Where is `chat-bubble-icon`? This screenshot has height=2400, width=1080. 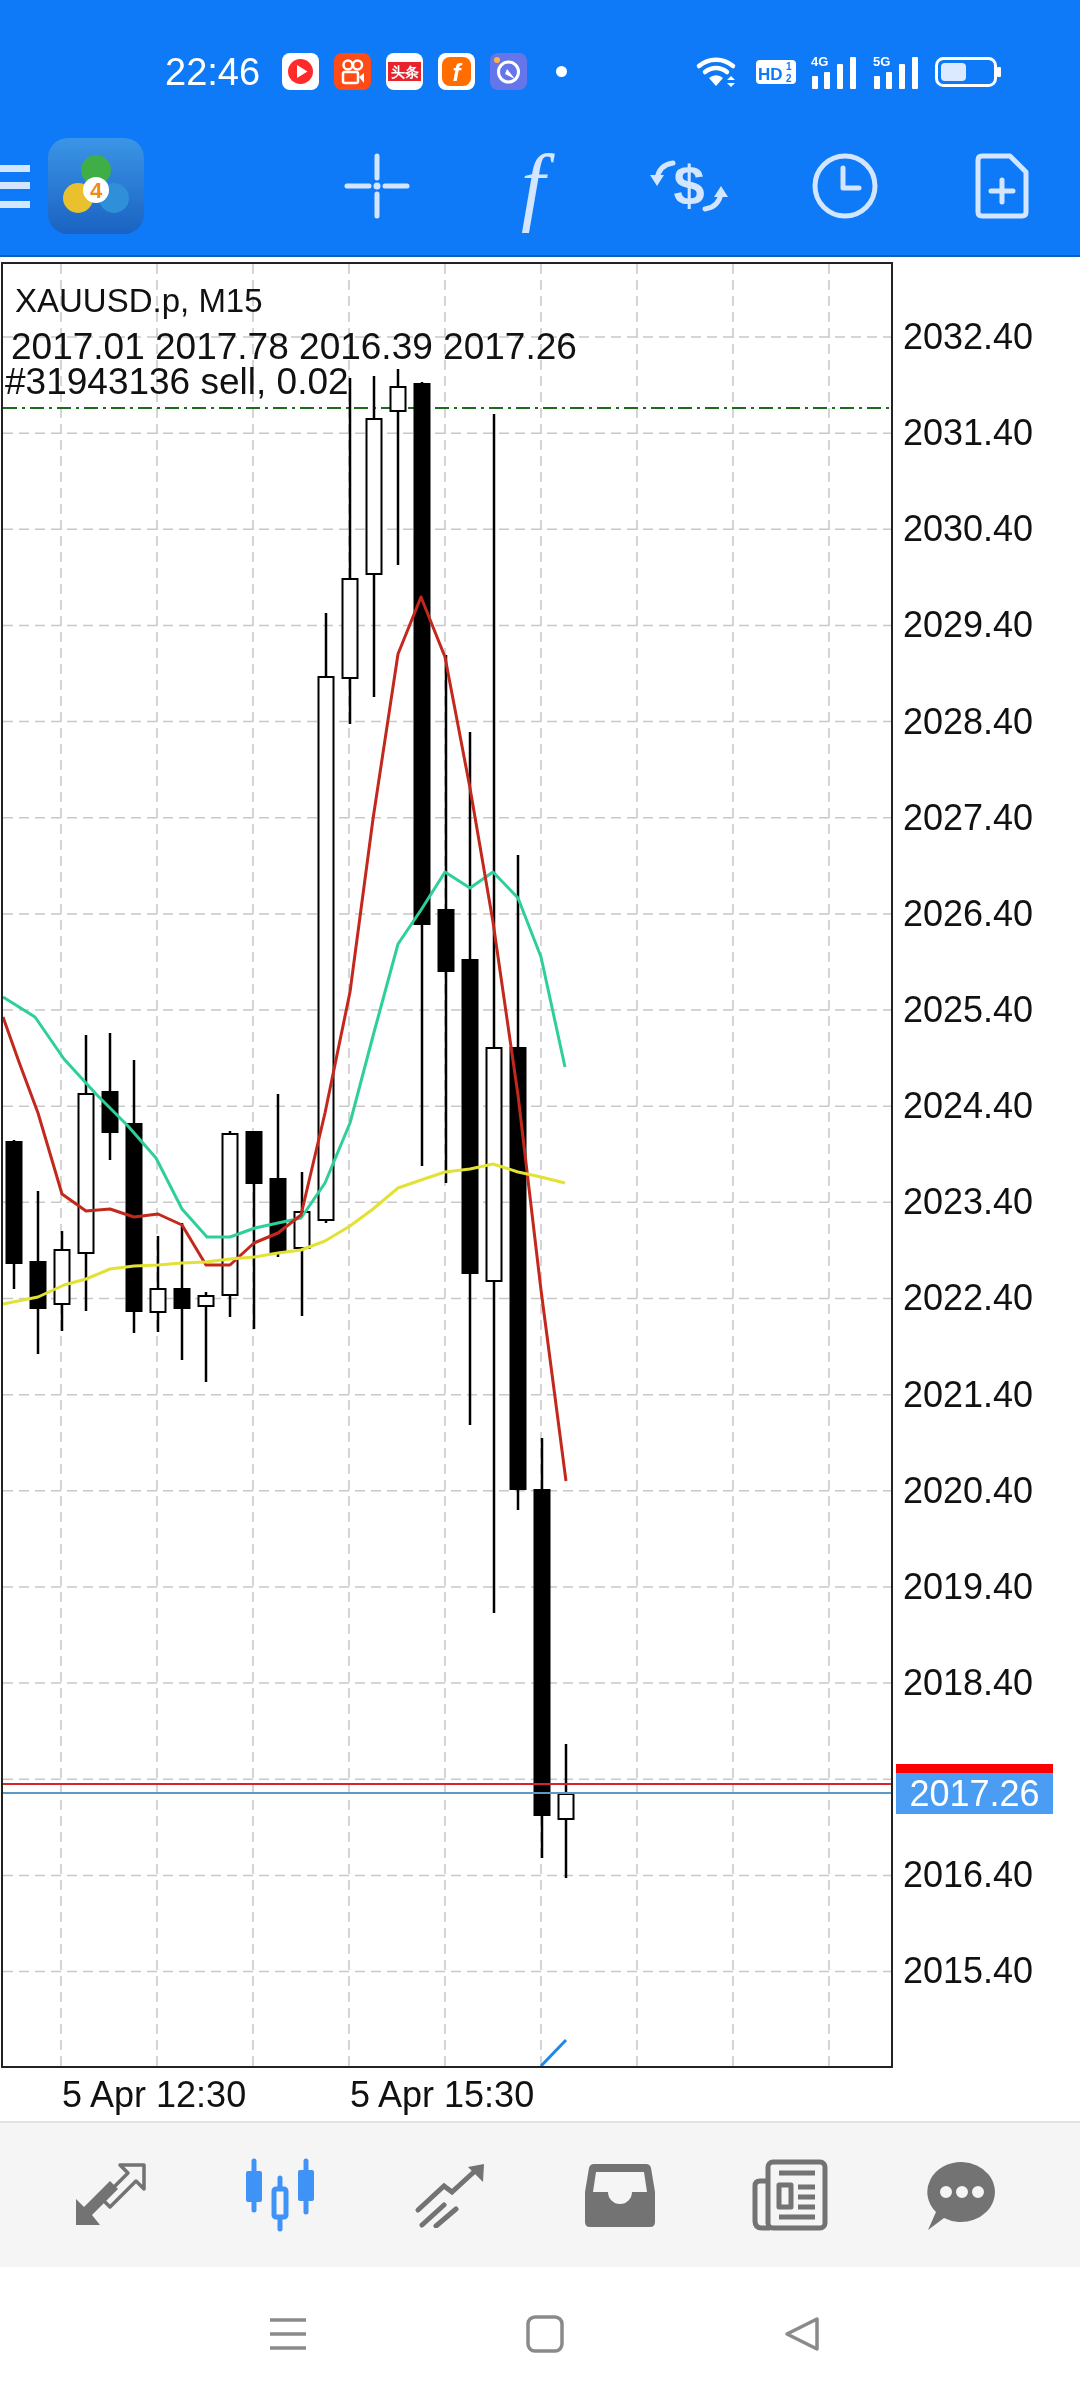
chat-bubble-icon is located at coordinates (960, 2195).